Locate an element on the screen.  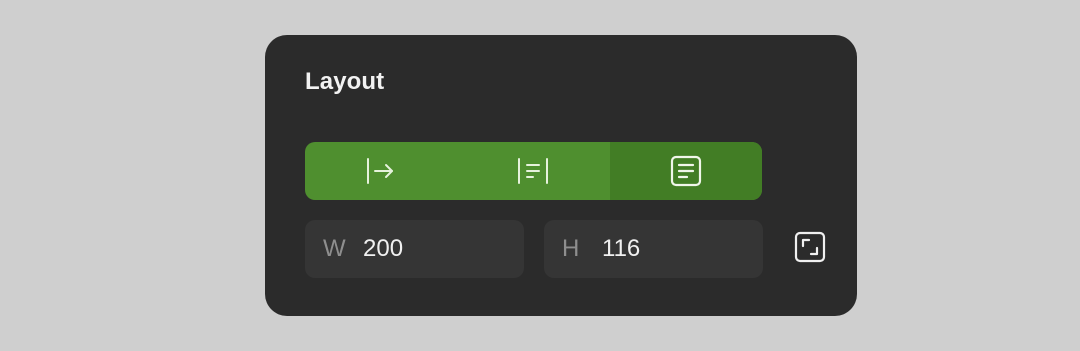
width-label: W is located at coordinates (334, 248).